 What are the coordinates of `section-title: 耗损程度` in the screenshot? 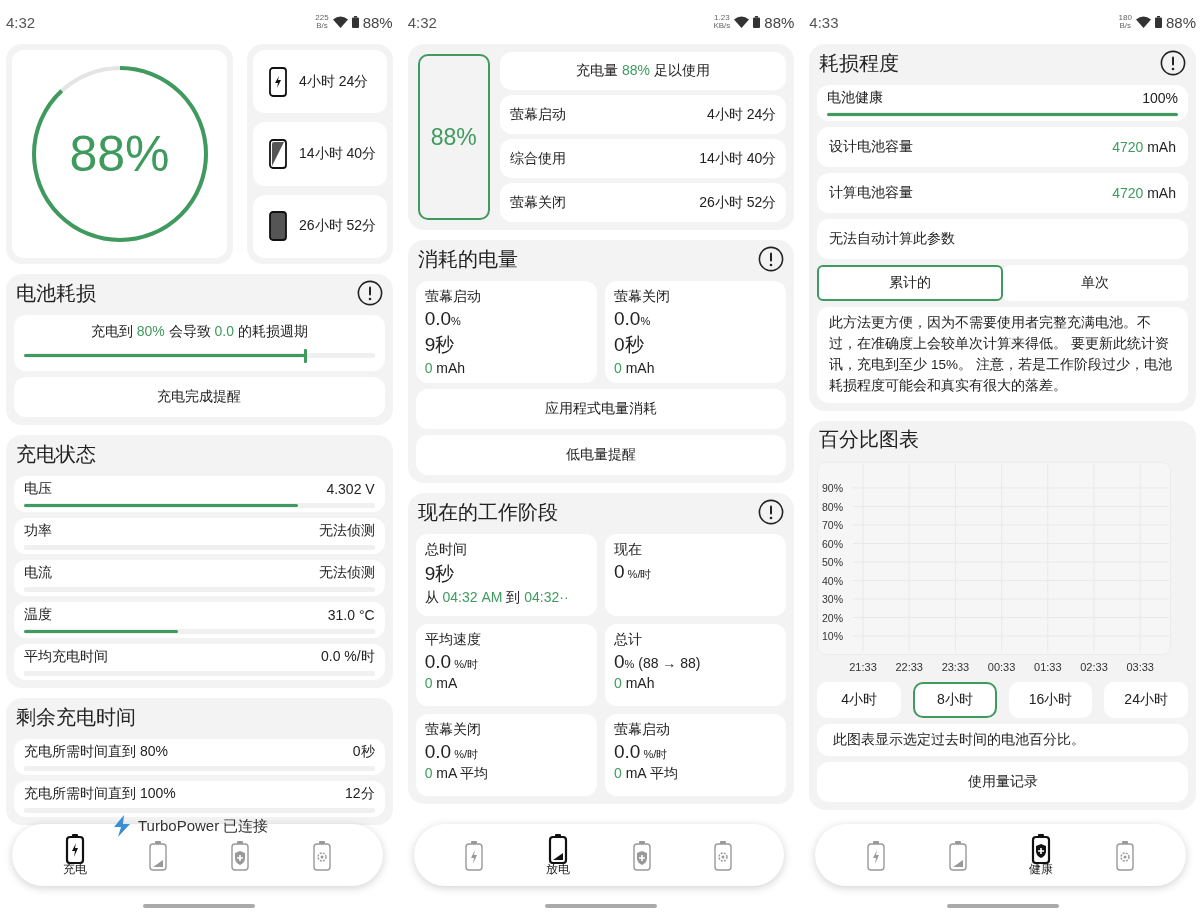 It's located at (859, 63).